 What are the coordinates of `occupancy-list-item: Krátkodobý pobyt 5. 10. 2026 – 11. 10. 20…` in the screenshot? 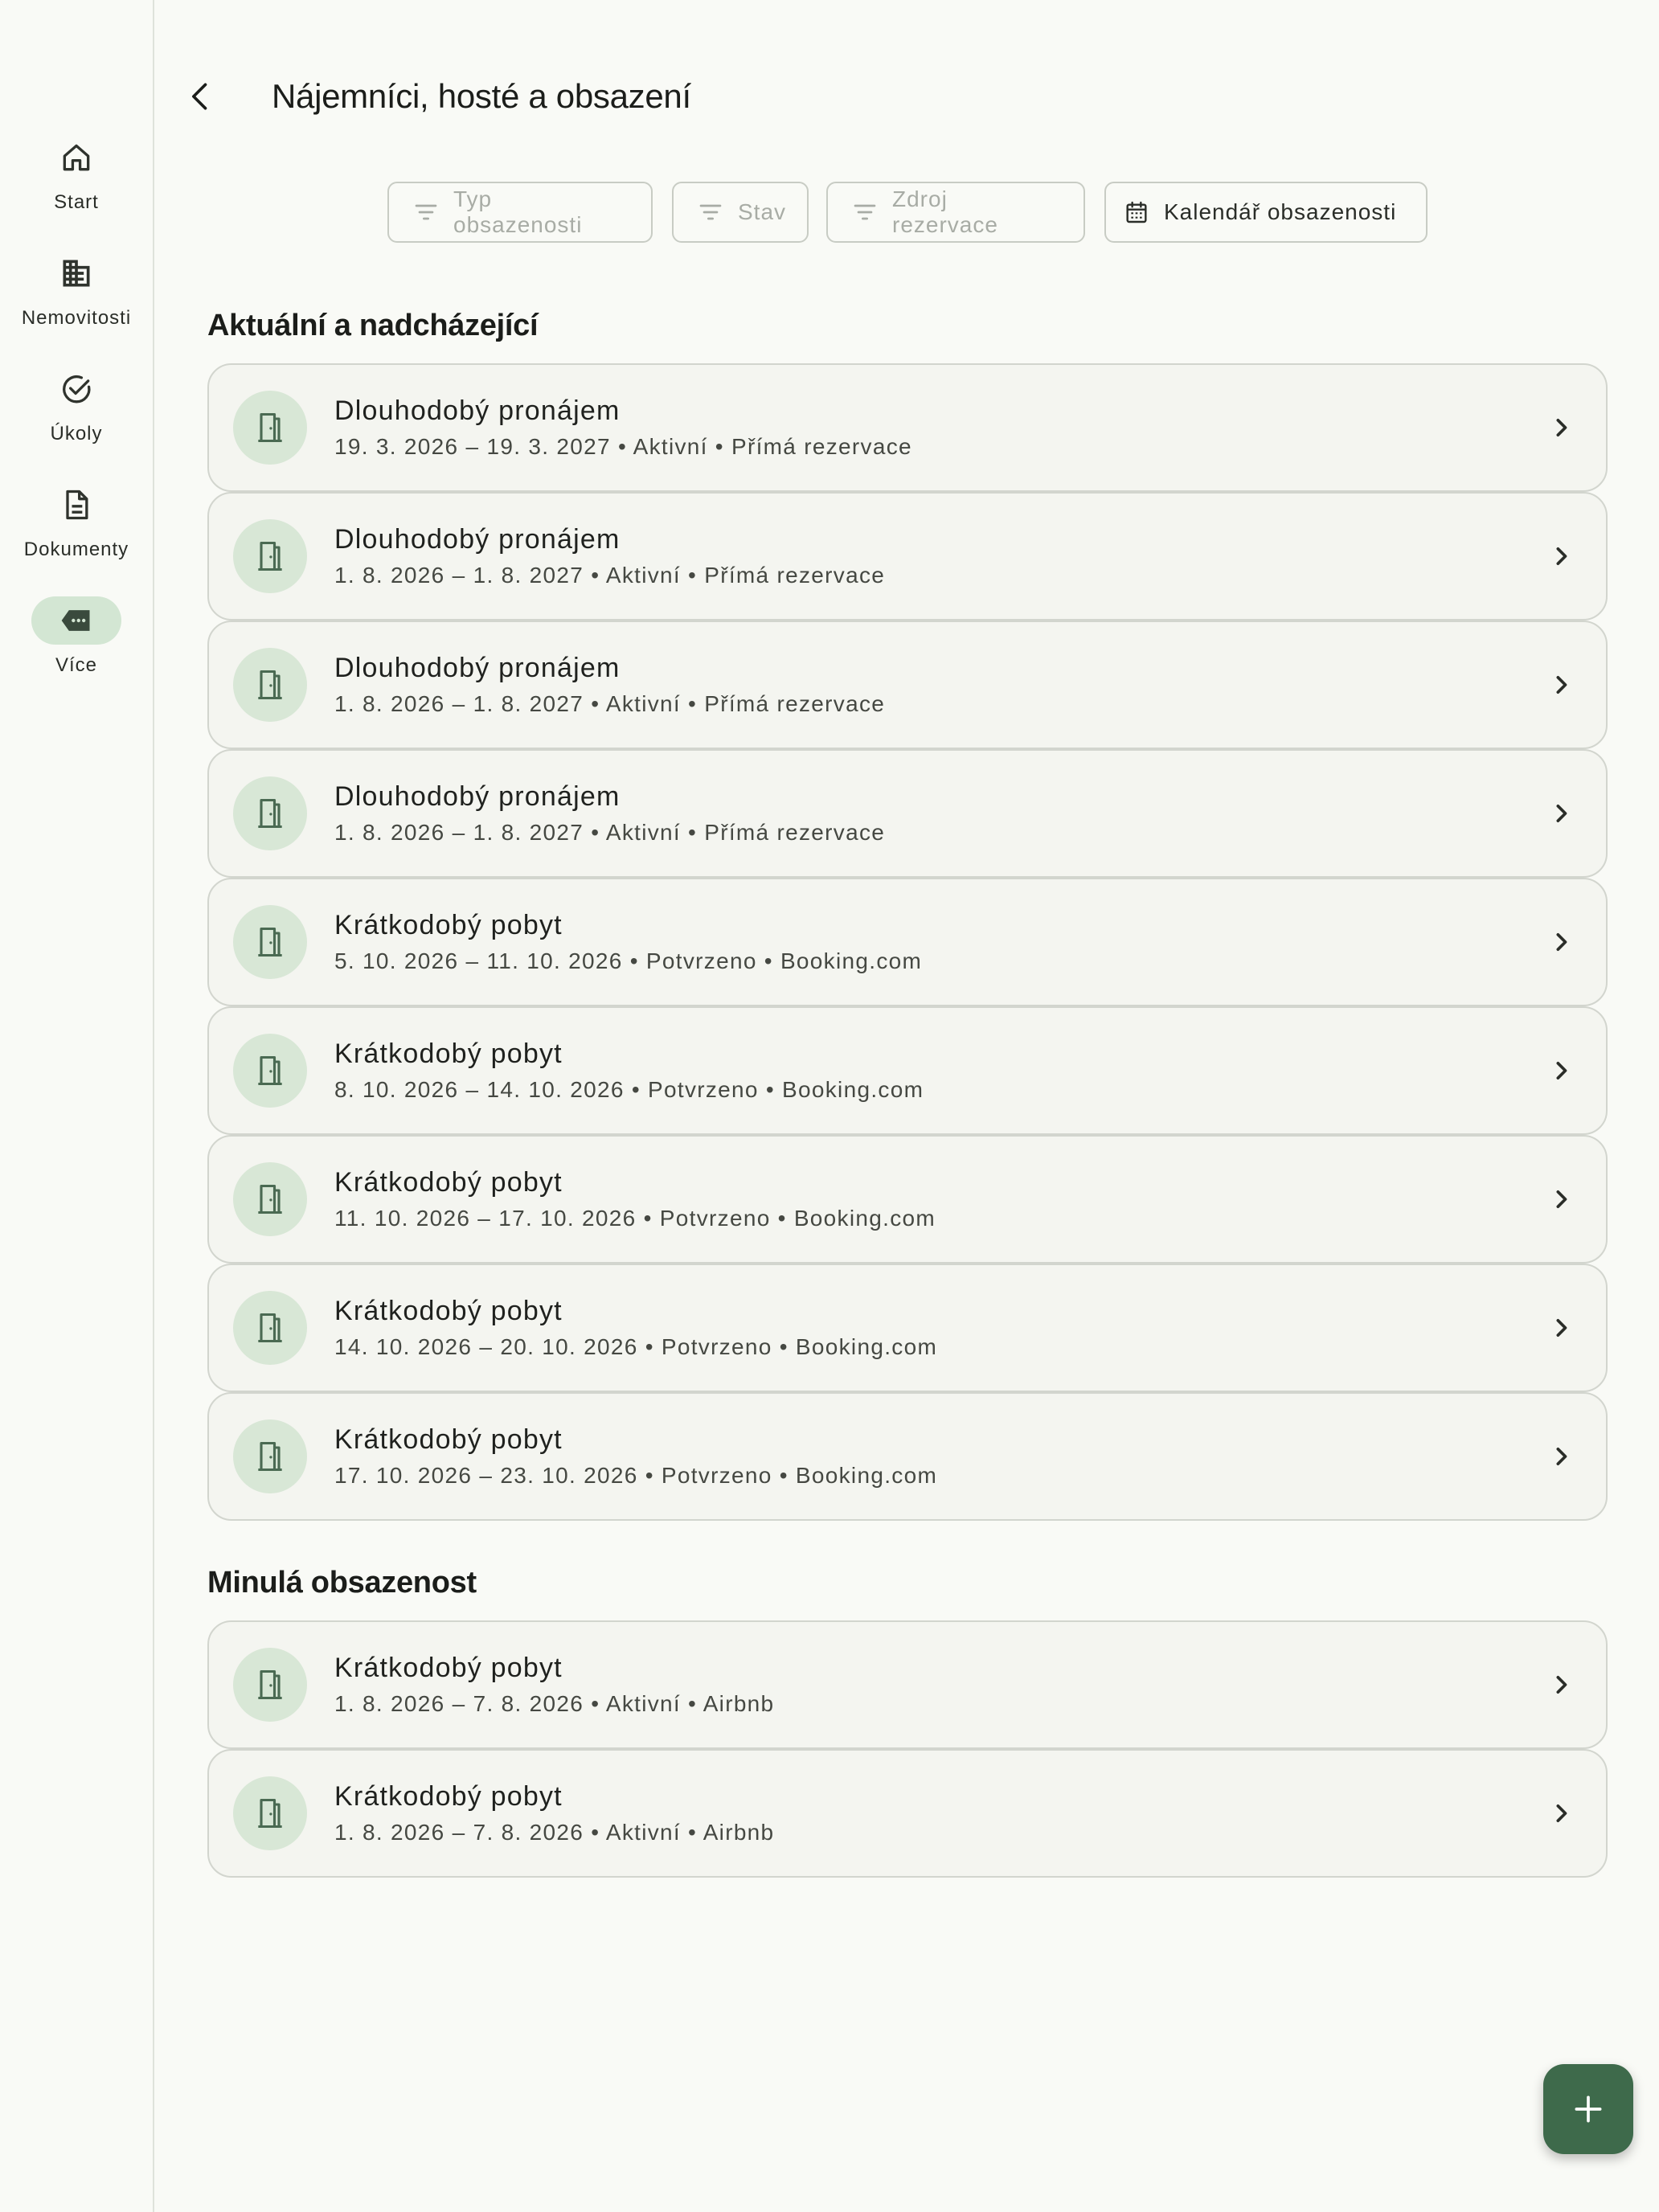 It's located at (907, 942).